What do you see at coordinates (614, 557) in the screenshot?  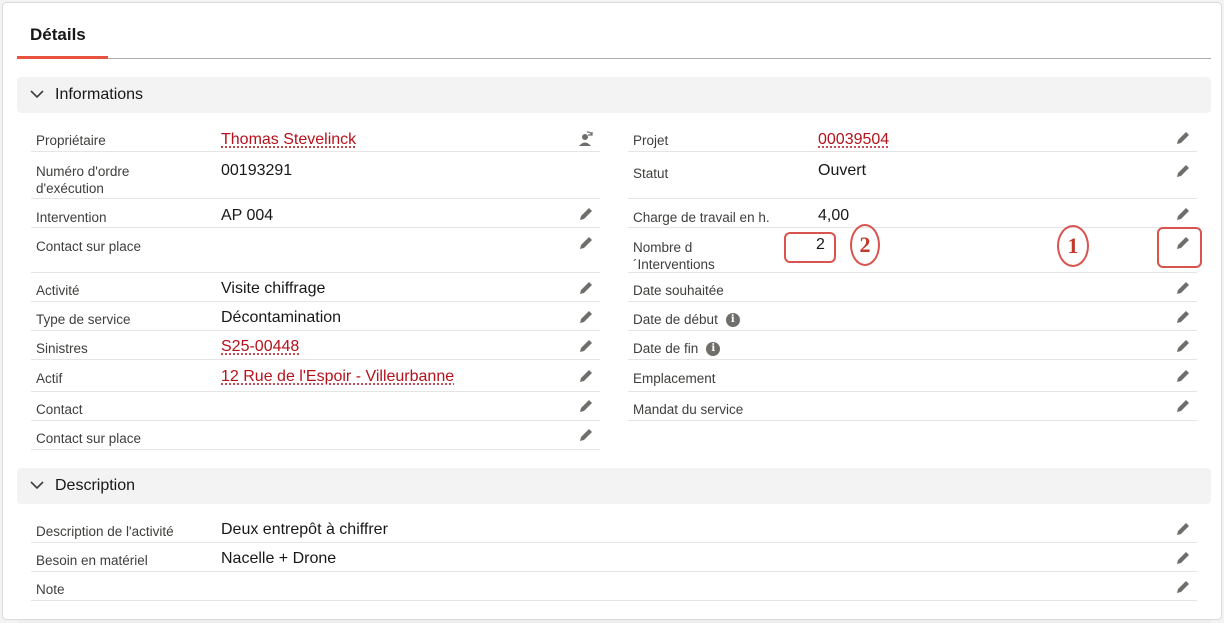 I see `field-row-equipment-need: Besoin en matériel Nacelle + Drone` at bounding box center [614, 557].